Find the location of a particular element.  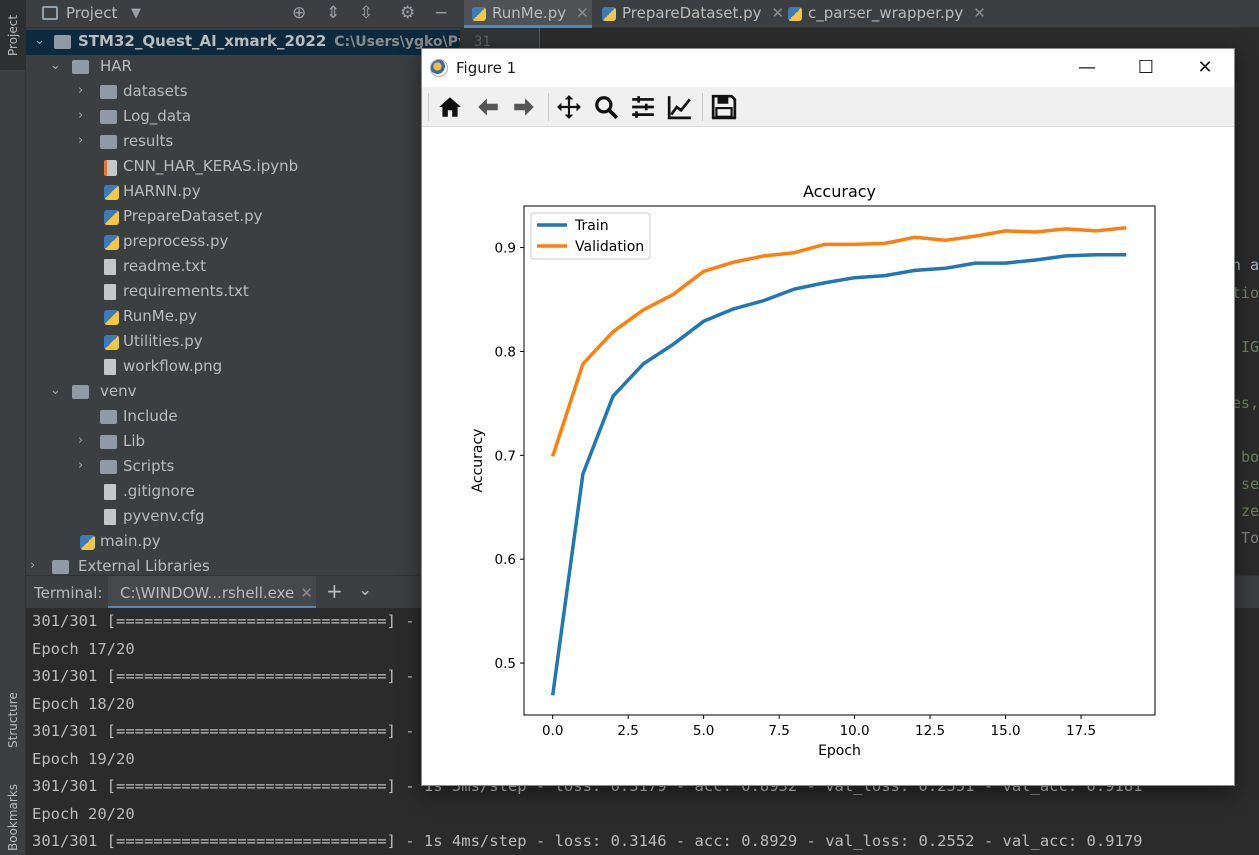

tab-runme: RunMe.py ✕ is located at coordinates (528, 14).